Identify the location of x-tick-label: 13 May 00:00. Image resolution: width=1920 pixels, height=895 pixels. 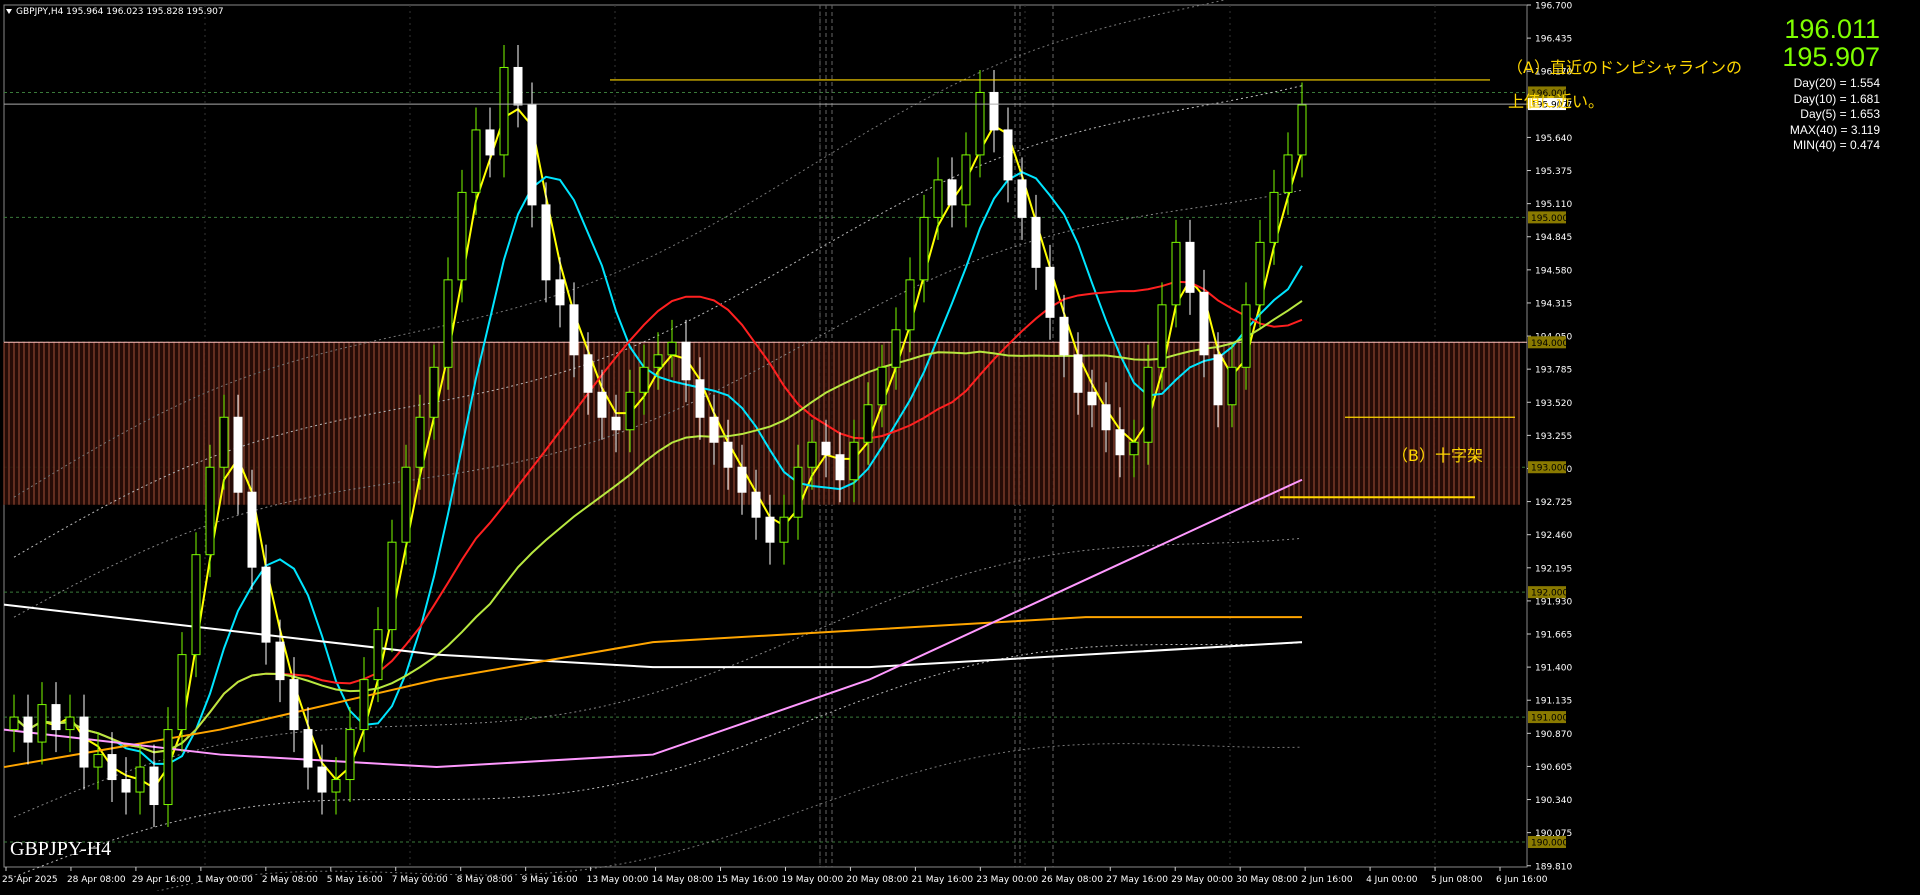
(618, 880).